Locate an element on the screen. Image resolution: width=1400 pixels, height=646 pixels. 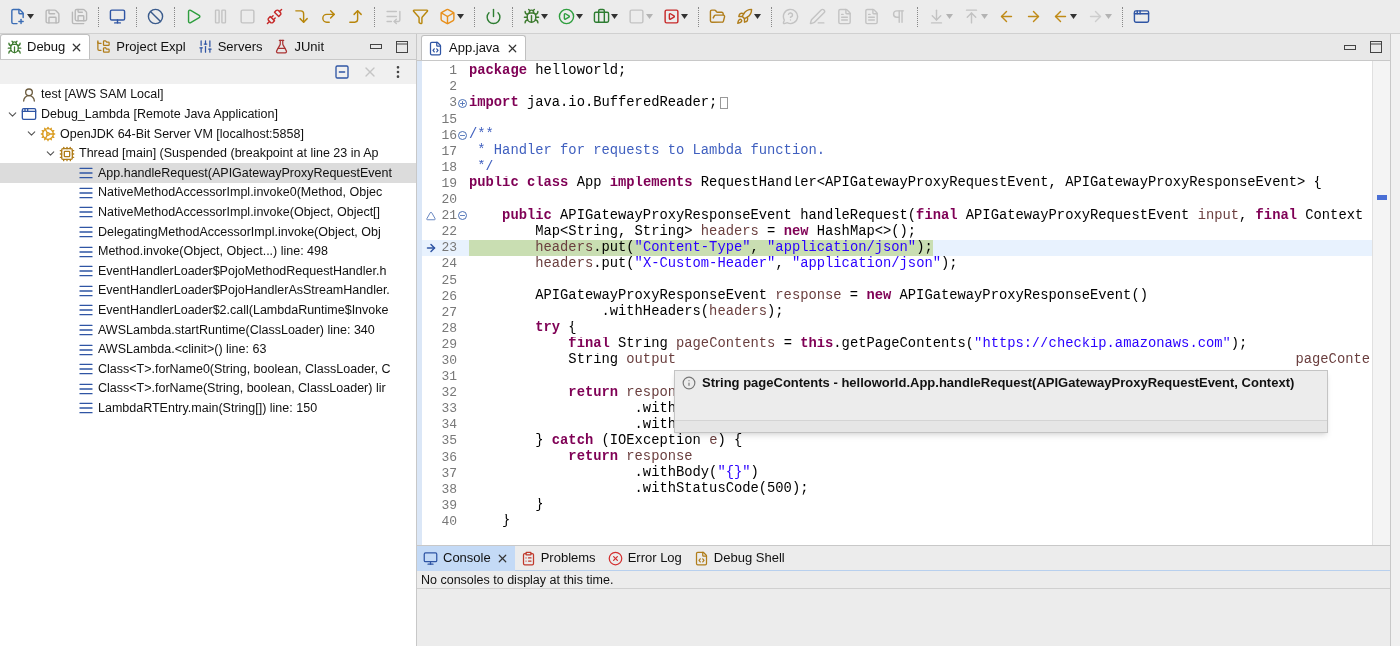
tab-label: Problems is located at coordinates (568, 558).